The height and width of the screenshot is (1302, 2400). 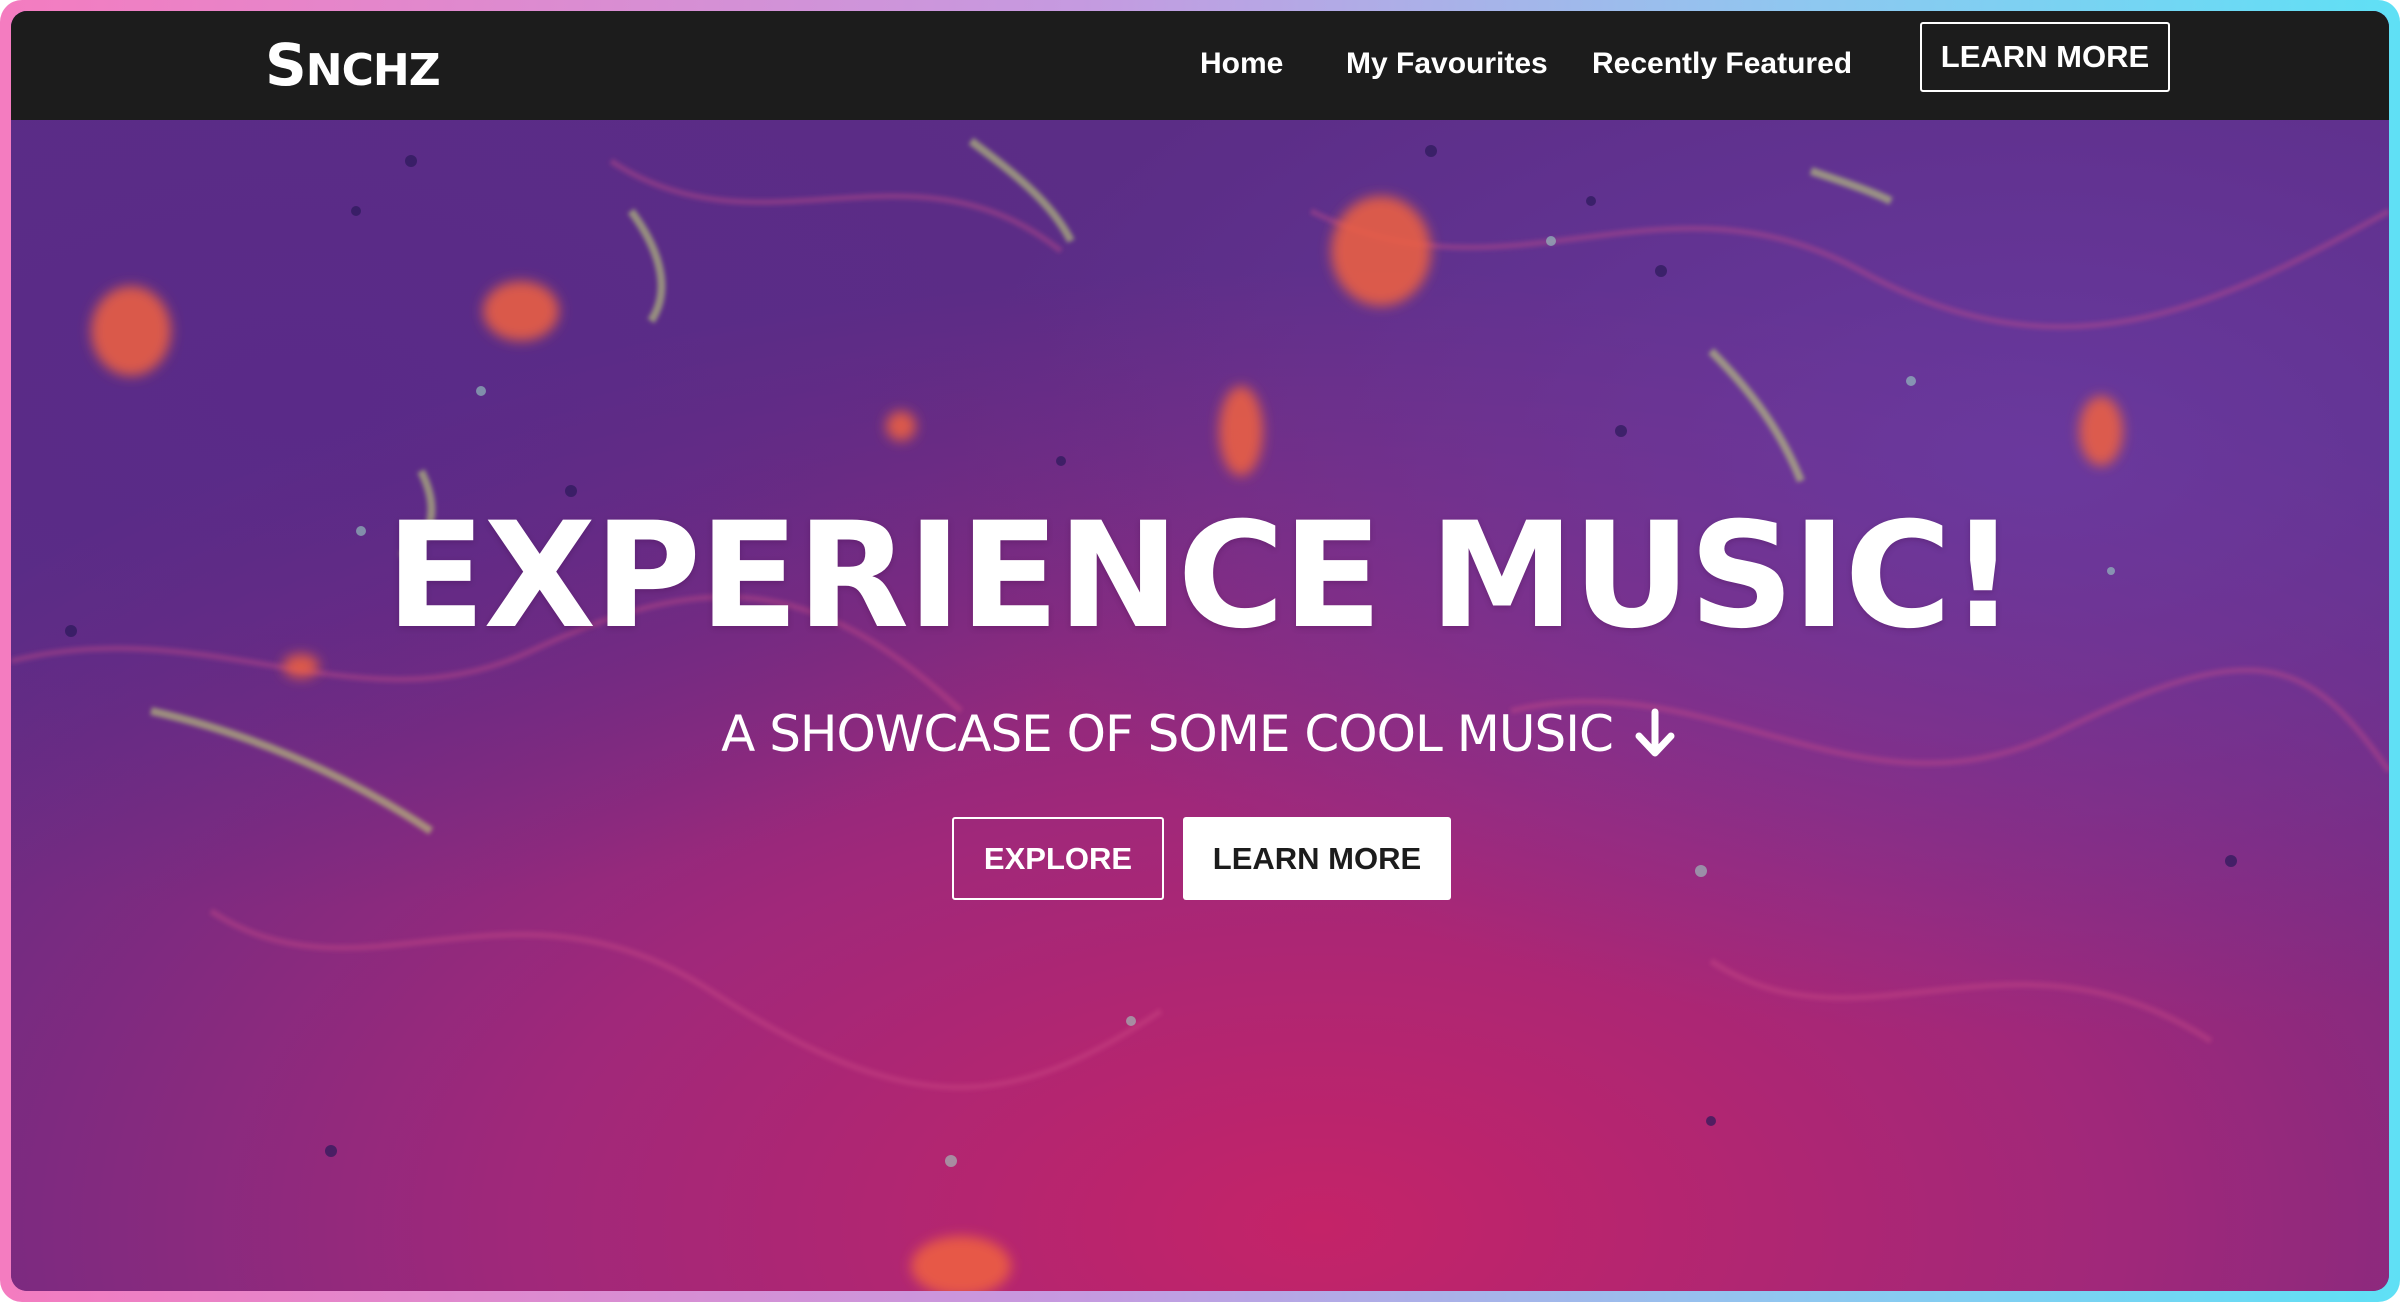 What do you see at coordinates (1447, 64) in the screenshot?
I see `nav-link-my-favourites: My Favourites` at bounding box center [1447, 64].